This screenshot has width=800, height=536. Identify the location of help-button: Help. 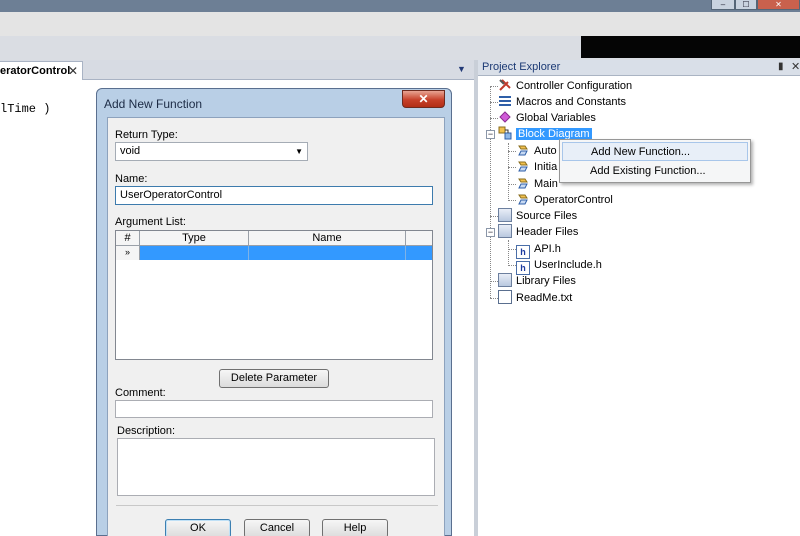
(355, 527).